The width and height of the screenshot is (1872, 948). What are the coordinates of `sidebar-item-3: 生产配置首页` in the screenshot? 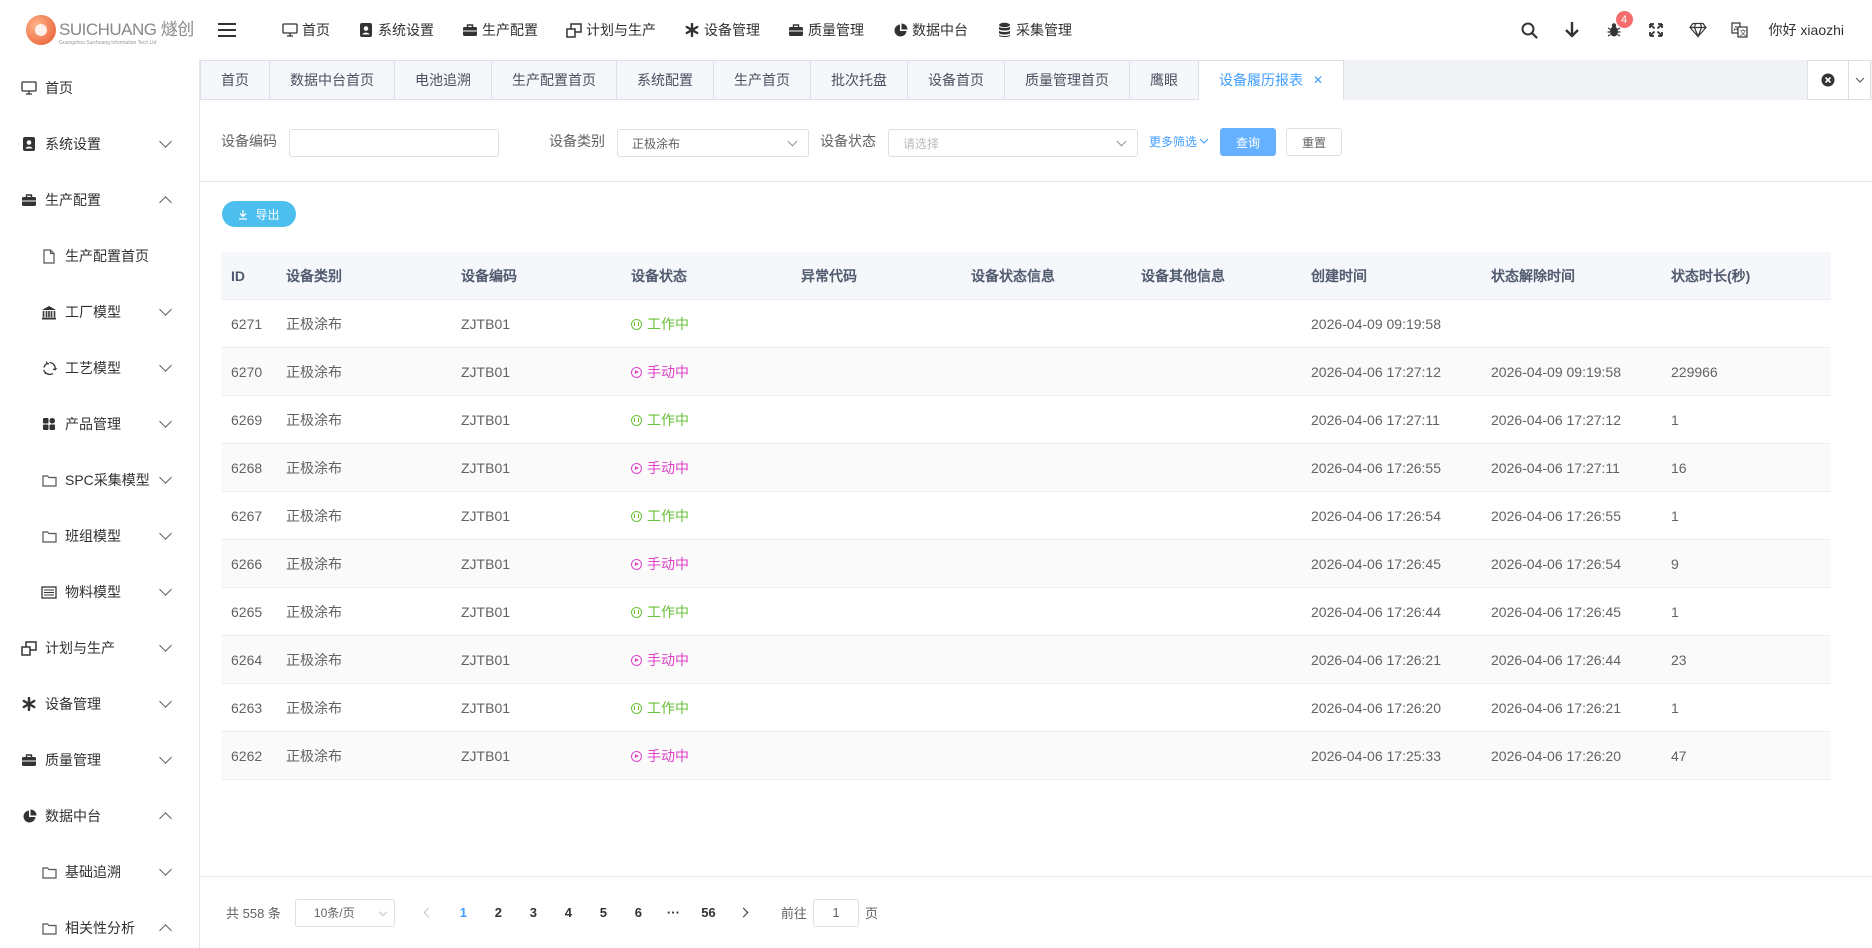 It's located at (99, 256).